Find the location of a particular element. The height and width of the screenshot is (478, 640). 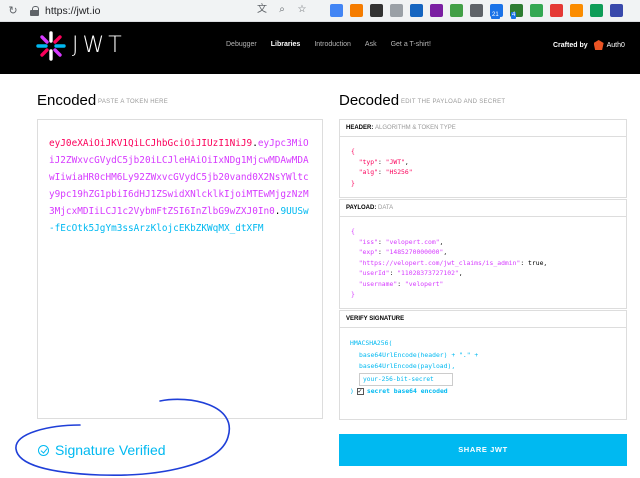

crafted-by-label: Crafted by is located at coordinates (570, 45).